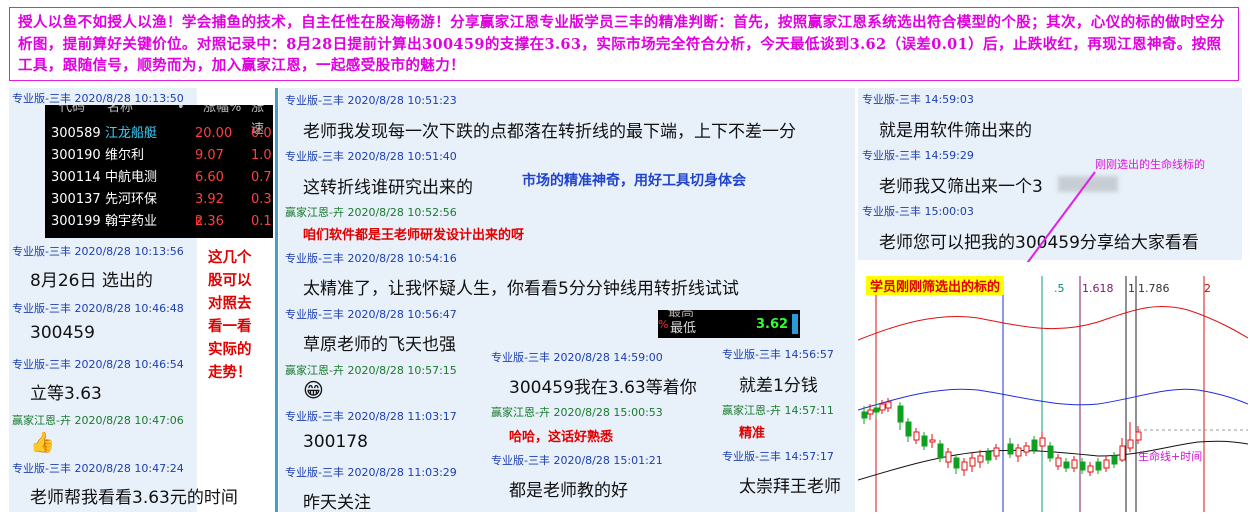  Describe the element at coordinates (414, 235) in the screenshot. I see `message-text: 咱们软件都是王老师研发设计出来的呀` at that location.